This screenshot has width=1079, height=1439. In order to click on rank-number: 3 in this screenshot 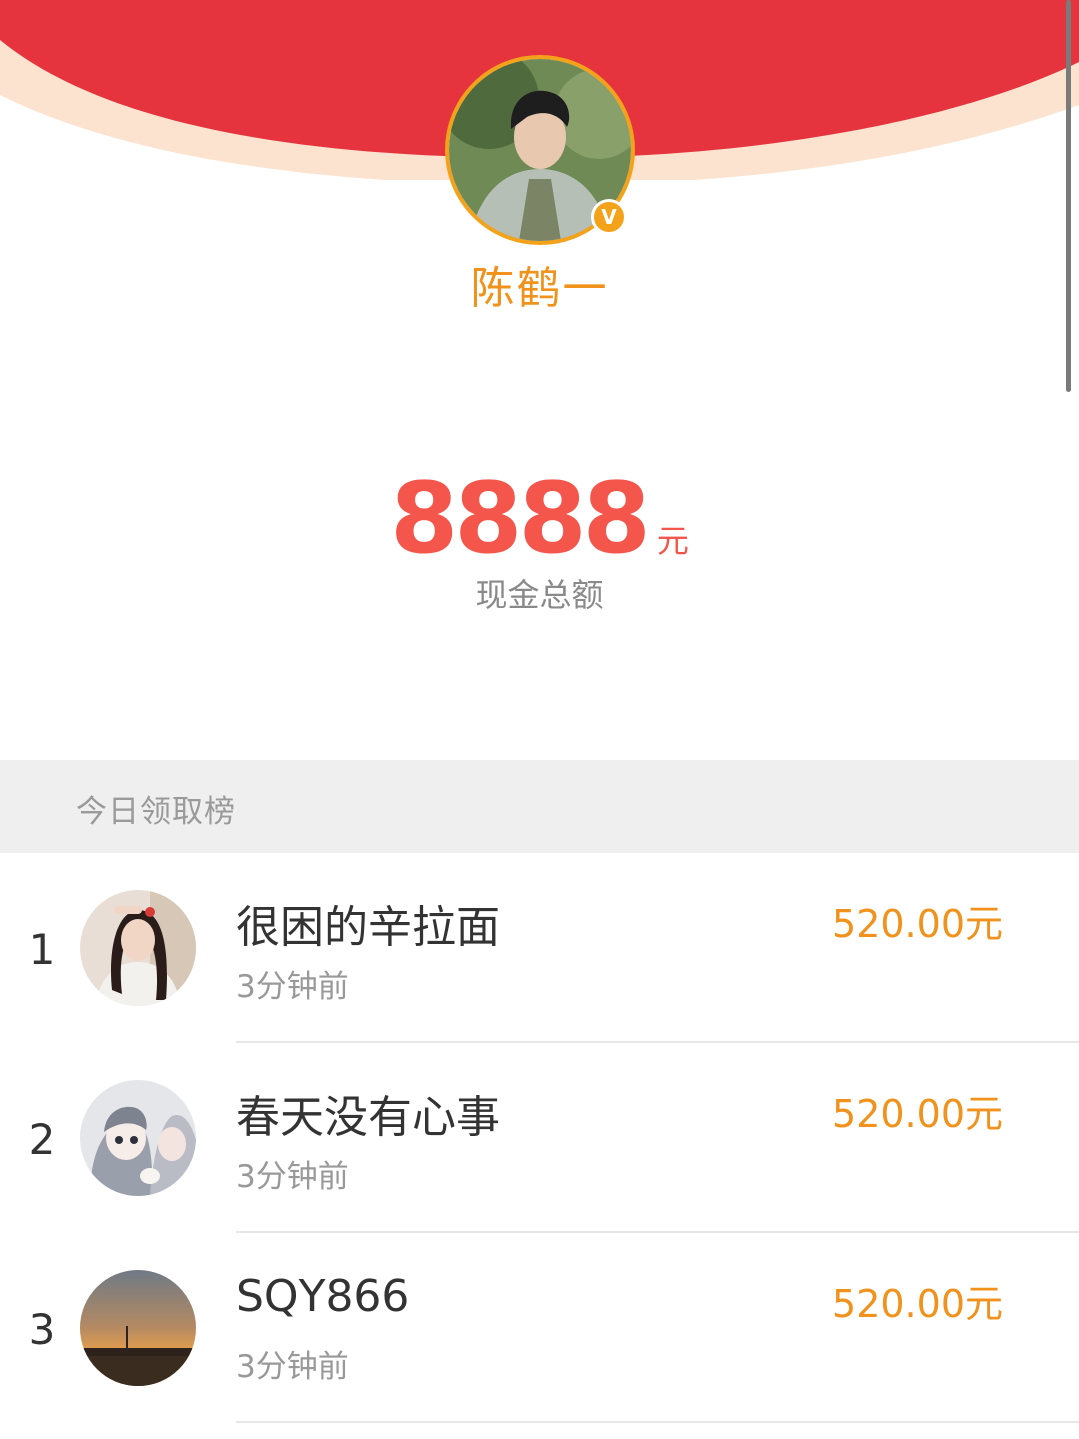, I will do `click(42, 1329)`.